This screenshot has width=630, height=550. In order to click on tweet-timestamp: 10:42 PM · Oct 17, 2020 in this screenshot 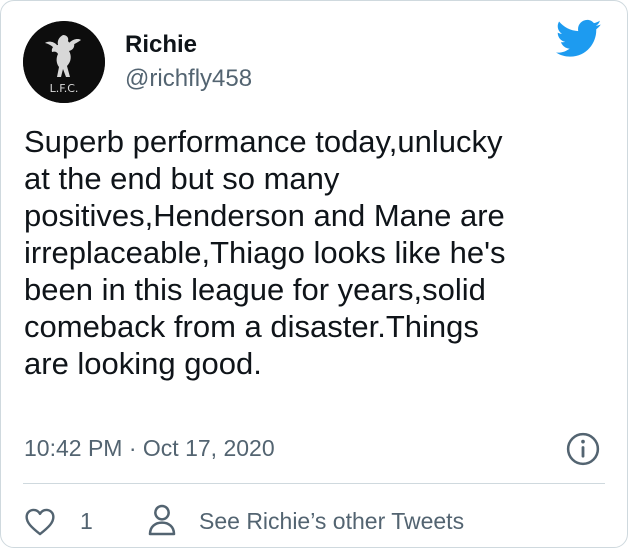, I will do `click(149, 448)`.